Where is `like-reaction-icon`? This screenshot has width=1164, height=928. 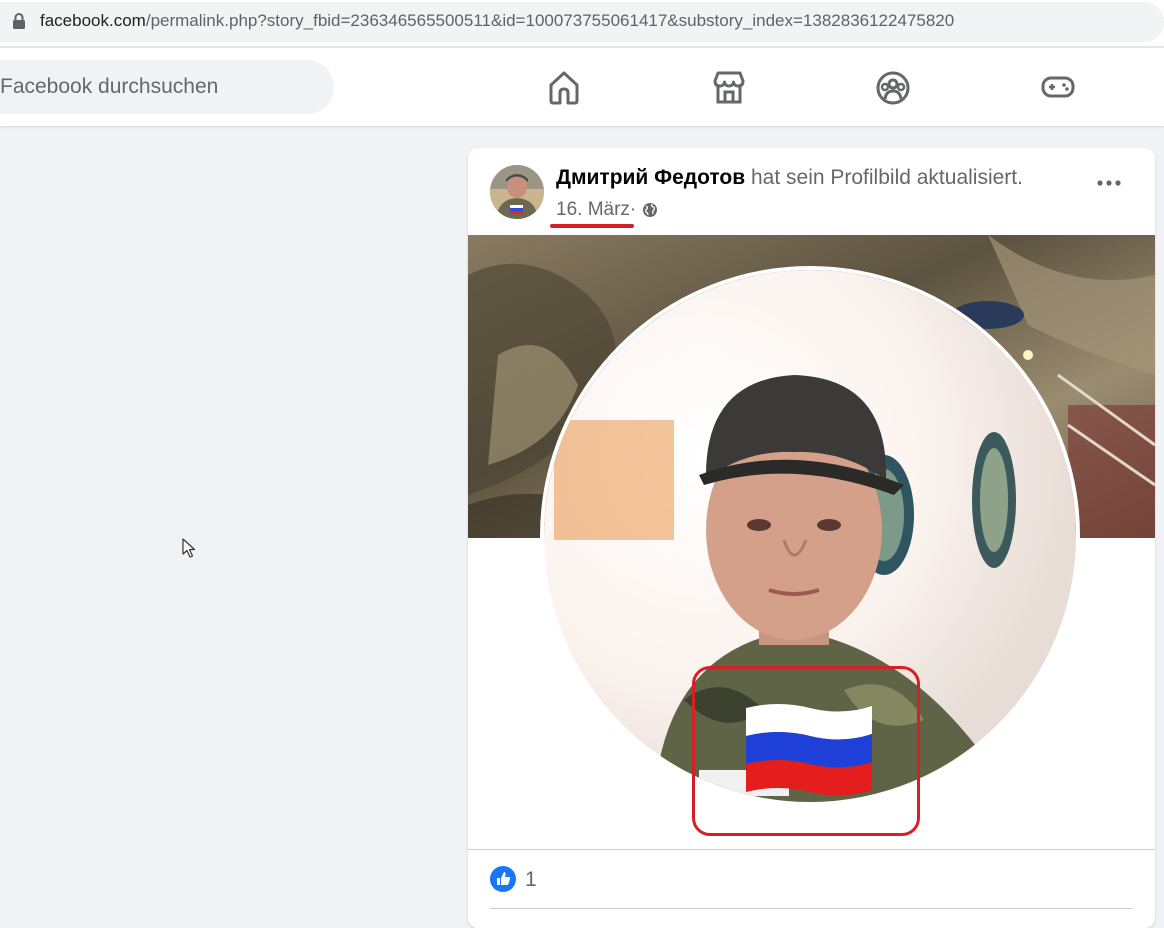
like-reaction-icon is located at coordinates (503, 879).